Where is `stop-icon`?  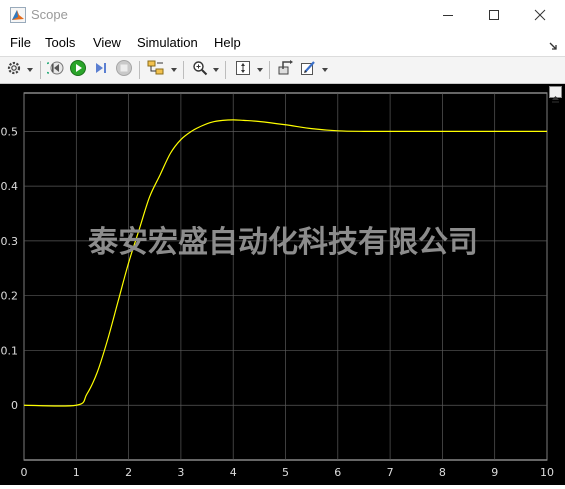
stop-icon is located at coordinates (124, 70).